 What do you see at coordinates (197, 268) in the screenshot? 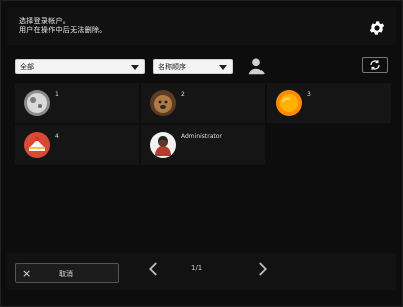
I see `pagination-indicator: 1/1` at bounding box center [197, 268].